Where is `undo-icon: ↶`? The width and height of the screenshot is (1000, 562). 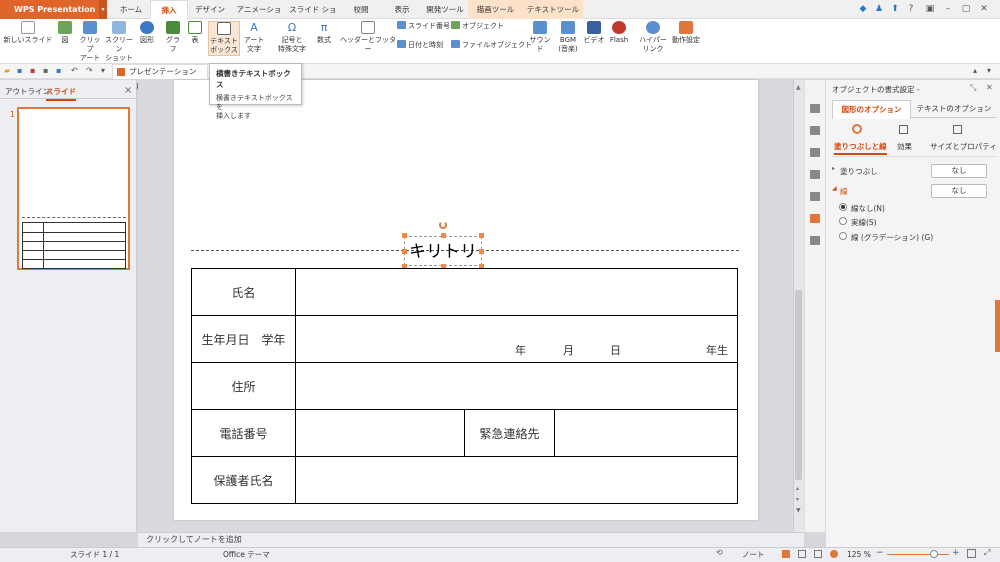 undo-icon: ↶ is located at coordinates (74, 70).